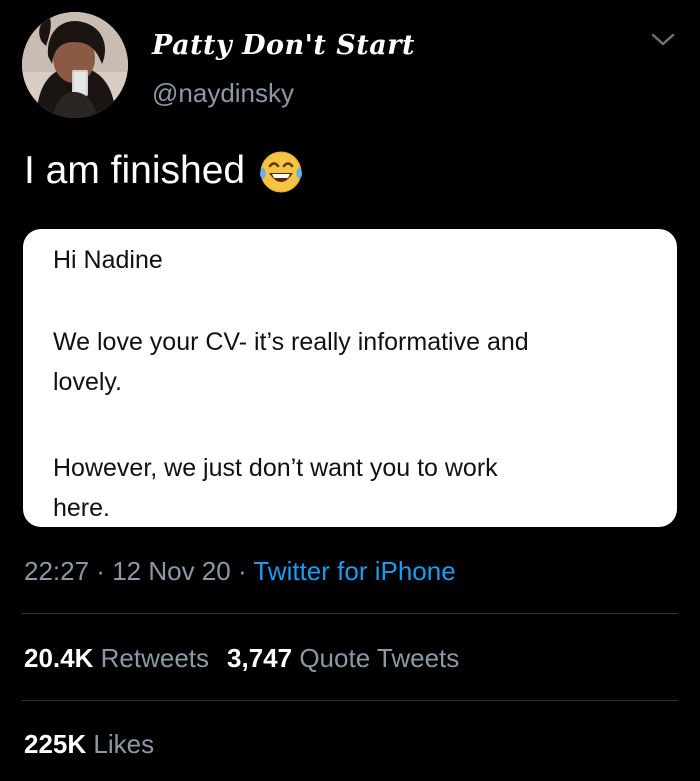 The image size is (700, 781). I want to click on avatar-photo-icon, so click(75, 65).